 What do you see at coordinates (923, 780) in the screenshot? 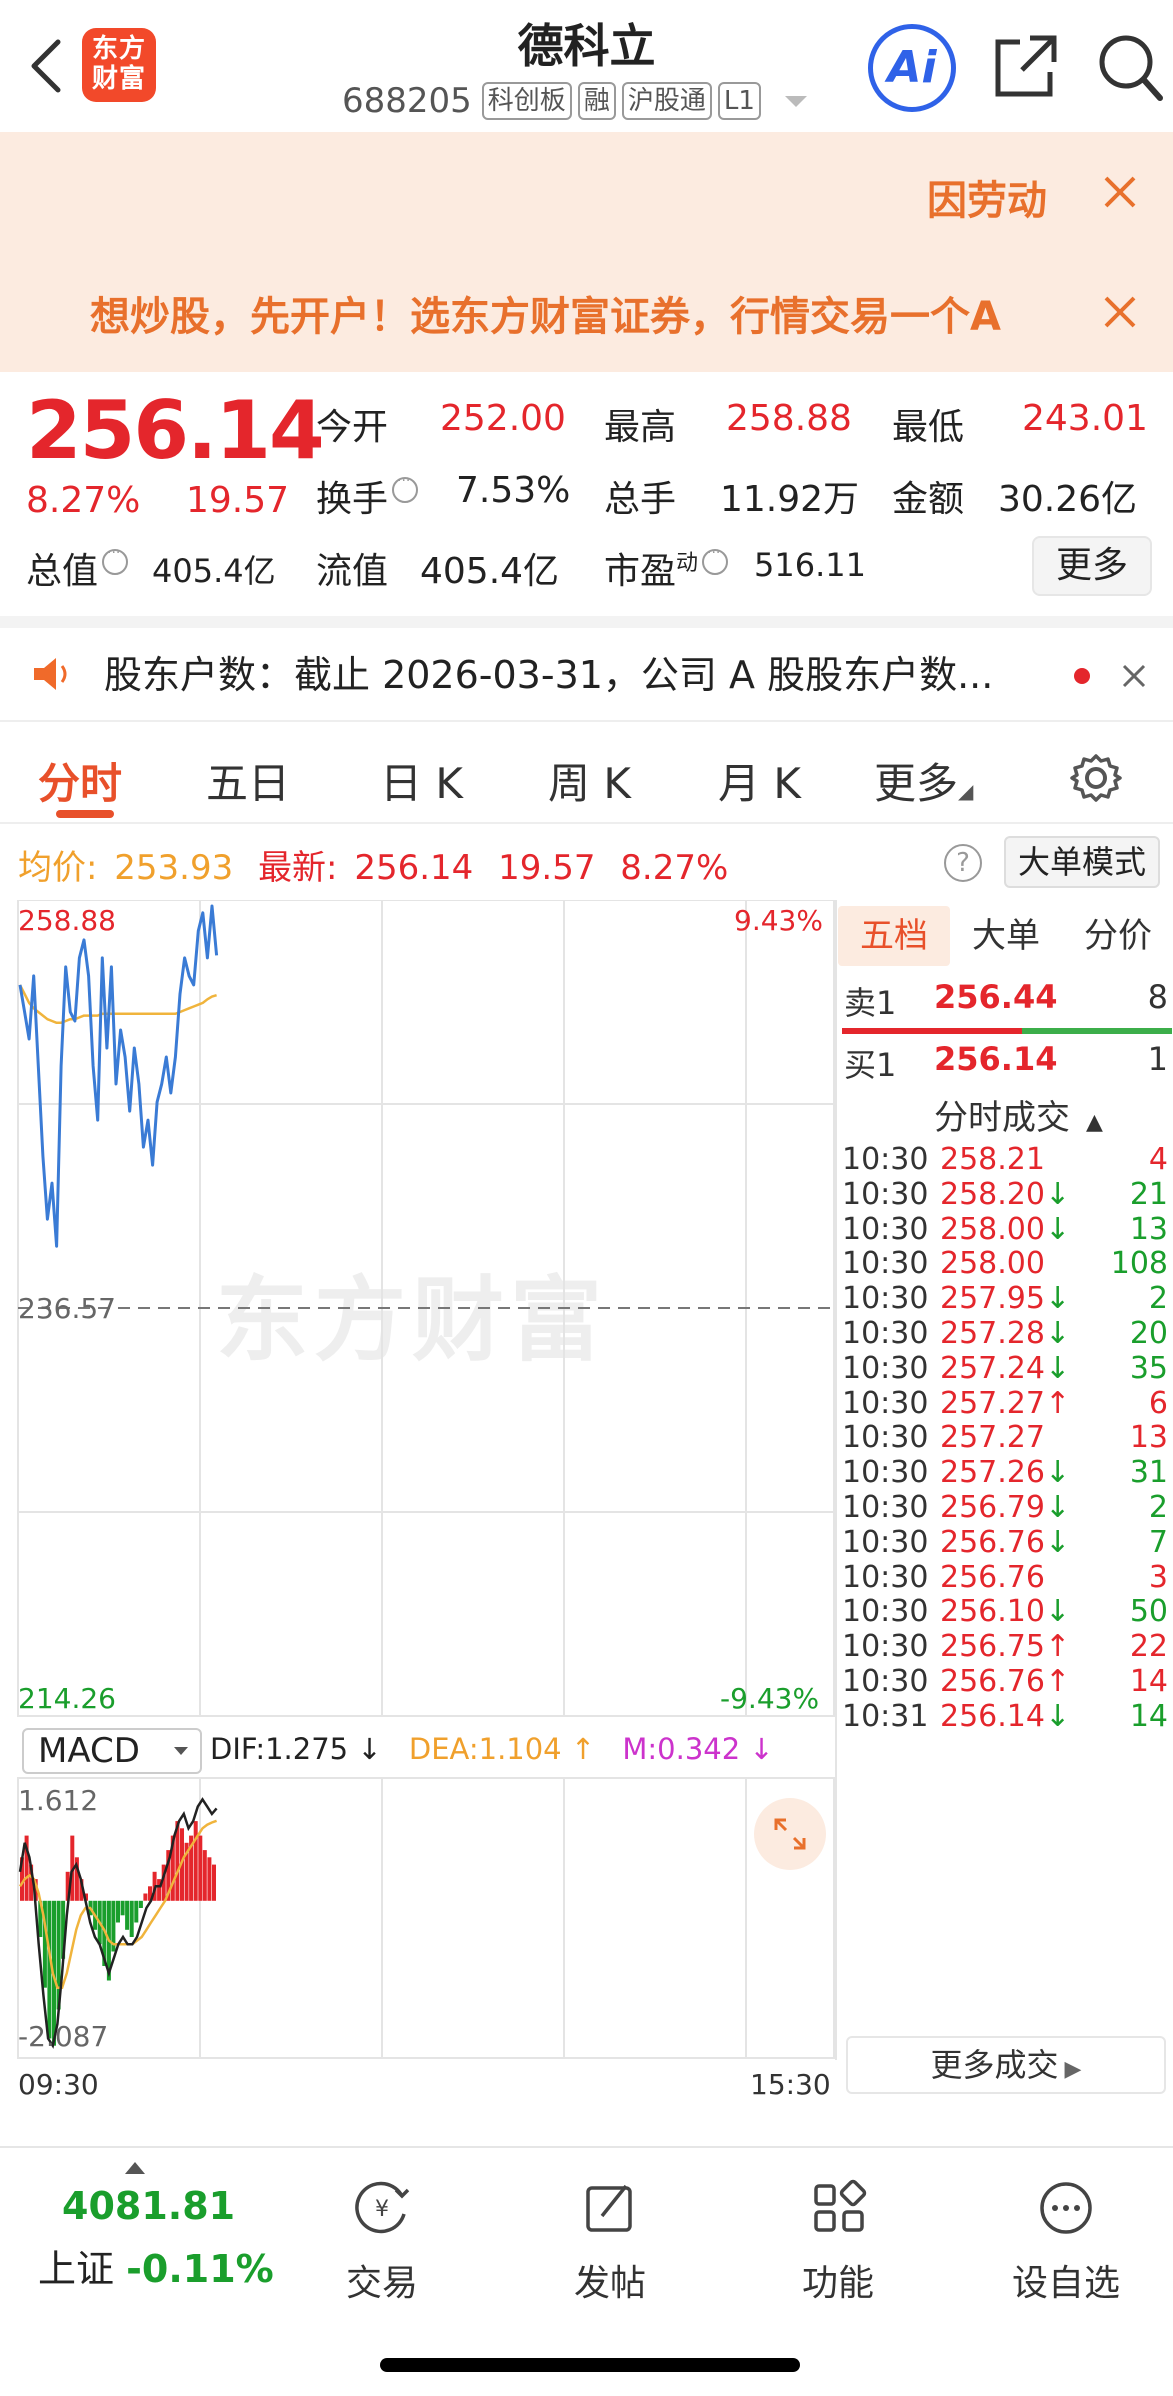
I see `tab-more: 更多◢` at bounding box center [923, 780].